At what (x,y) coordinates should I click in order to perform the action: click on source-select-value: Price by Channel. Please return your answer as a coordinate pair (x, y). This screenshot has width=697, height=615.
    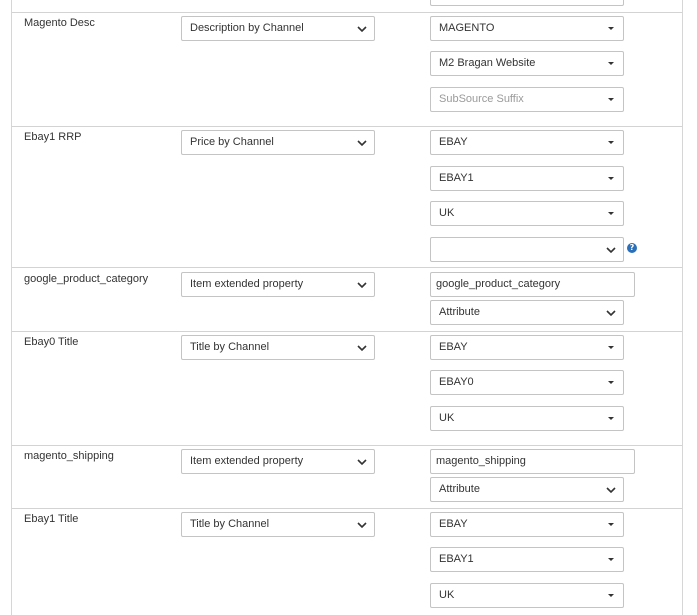
    Looking at the image, I should click on (232, 142).